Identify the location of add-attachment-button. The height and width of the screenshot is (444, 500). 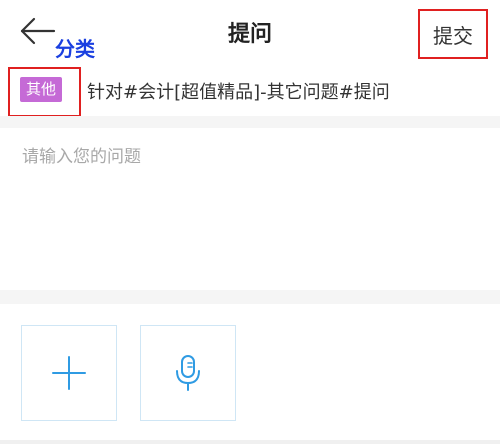
(69, 373).